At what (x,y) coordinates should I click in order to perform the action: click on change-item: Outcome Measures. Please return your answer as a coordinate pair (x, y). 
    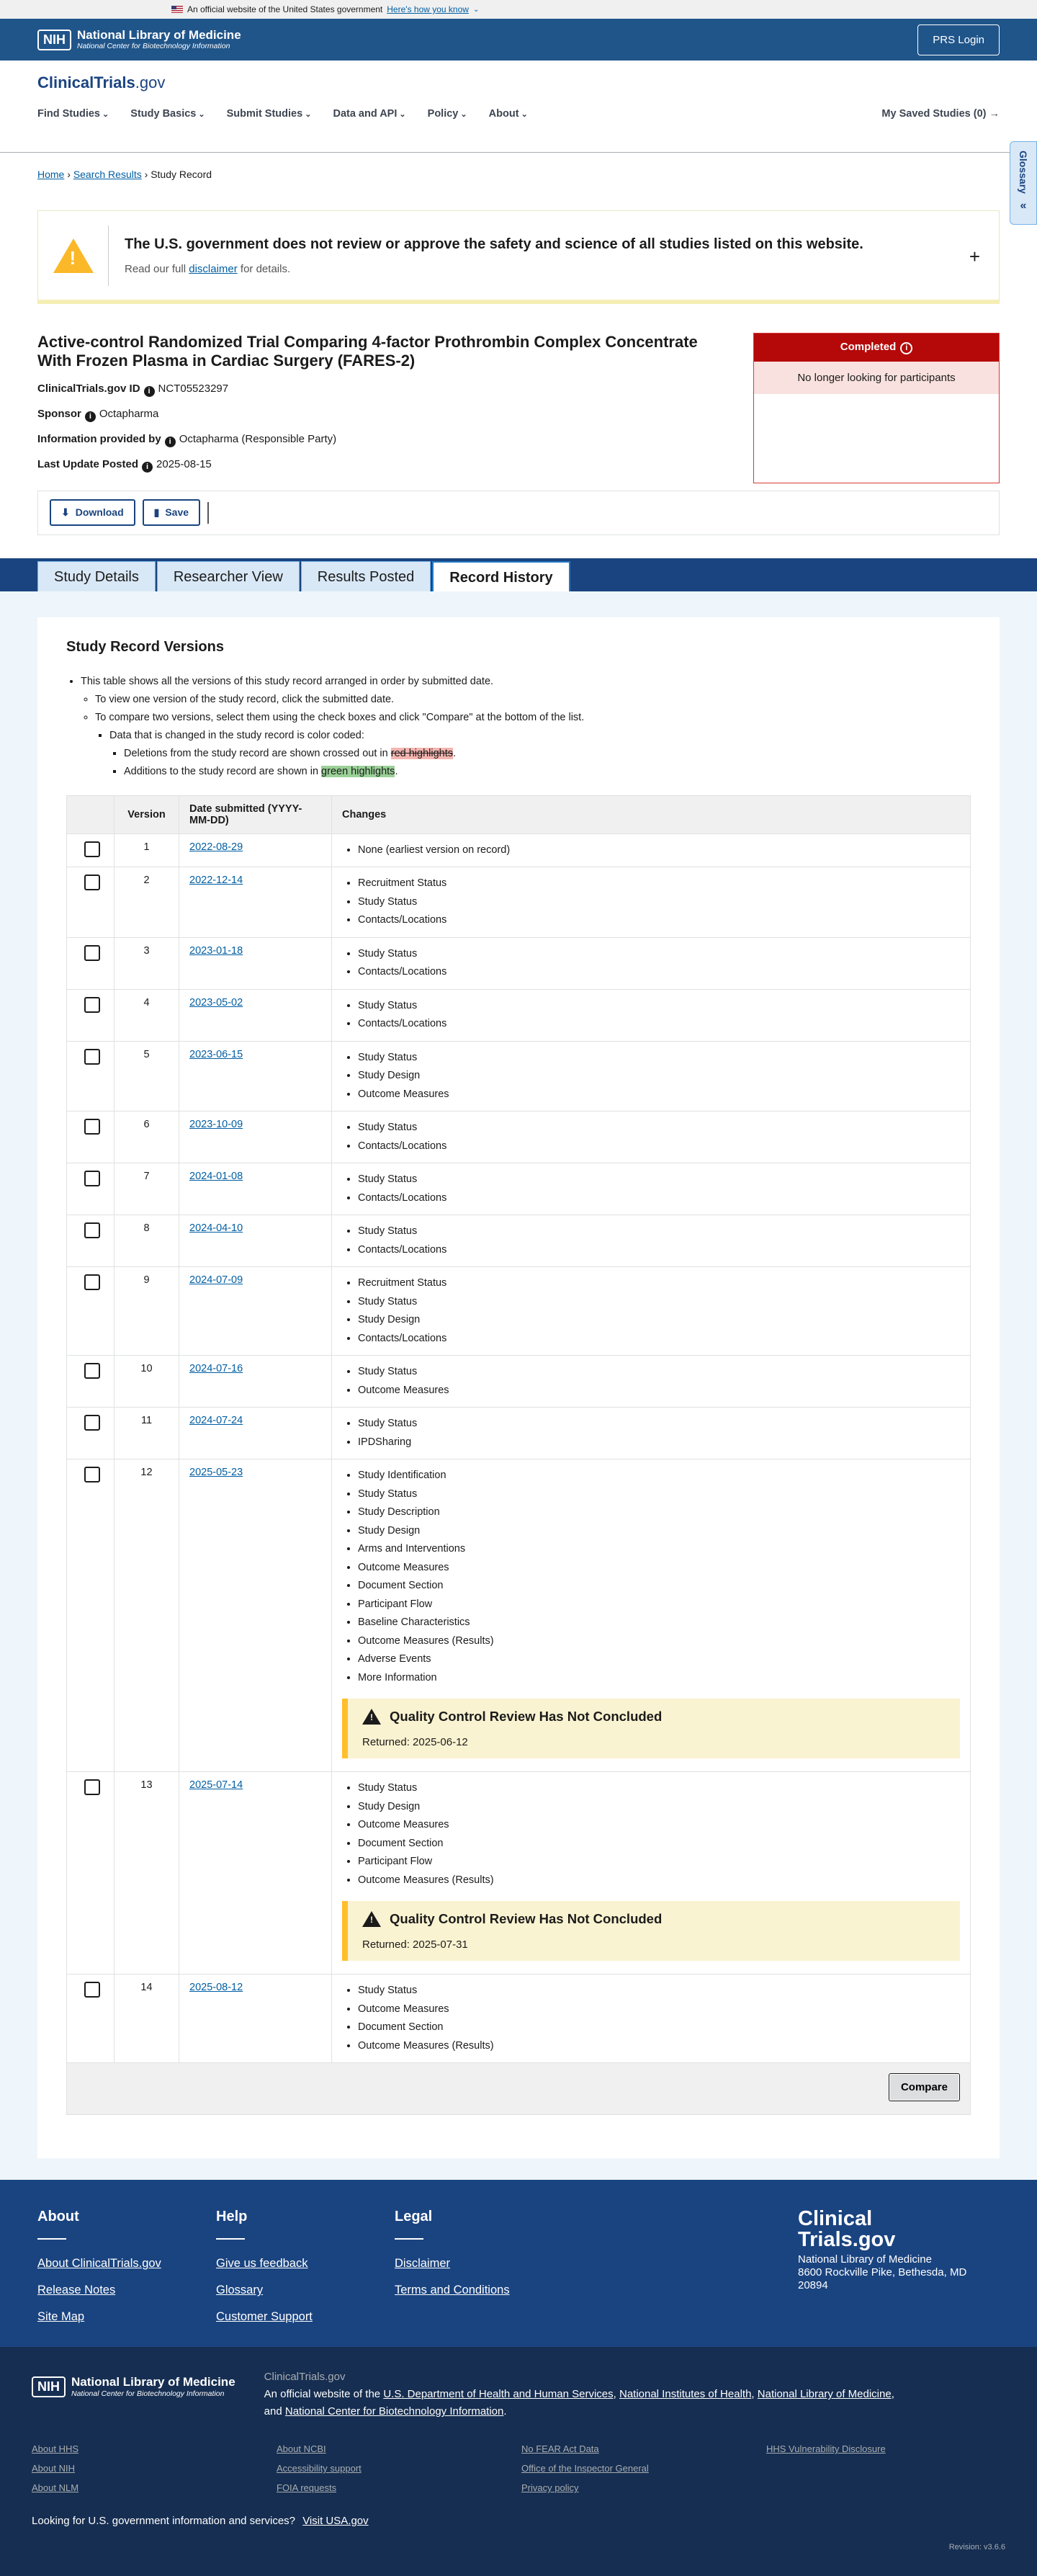
    Looking at the image, I should click on (659, 1825).